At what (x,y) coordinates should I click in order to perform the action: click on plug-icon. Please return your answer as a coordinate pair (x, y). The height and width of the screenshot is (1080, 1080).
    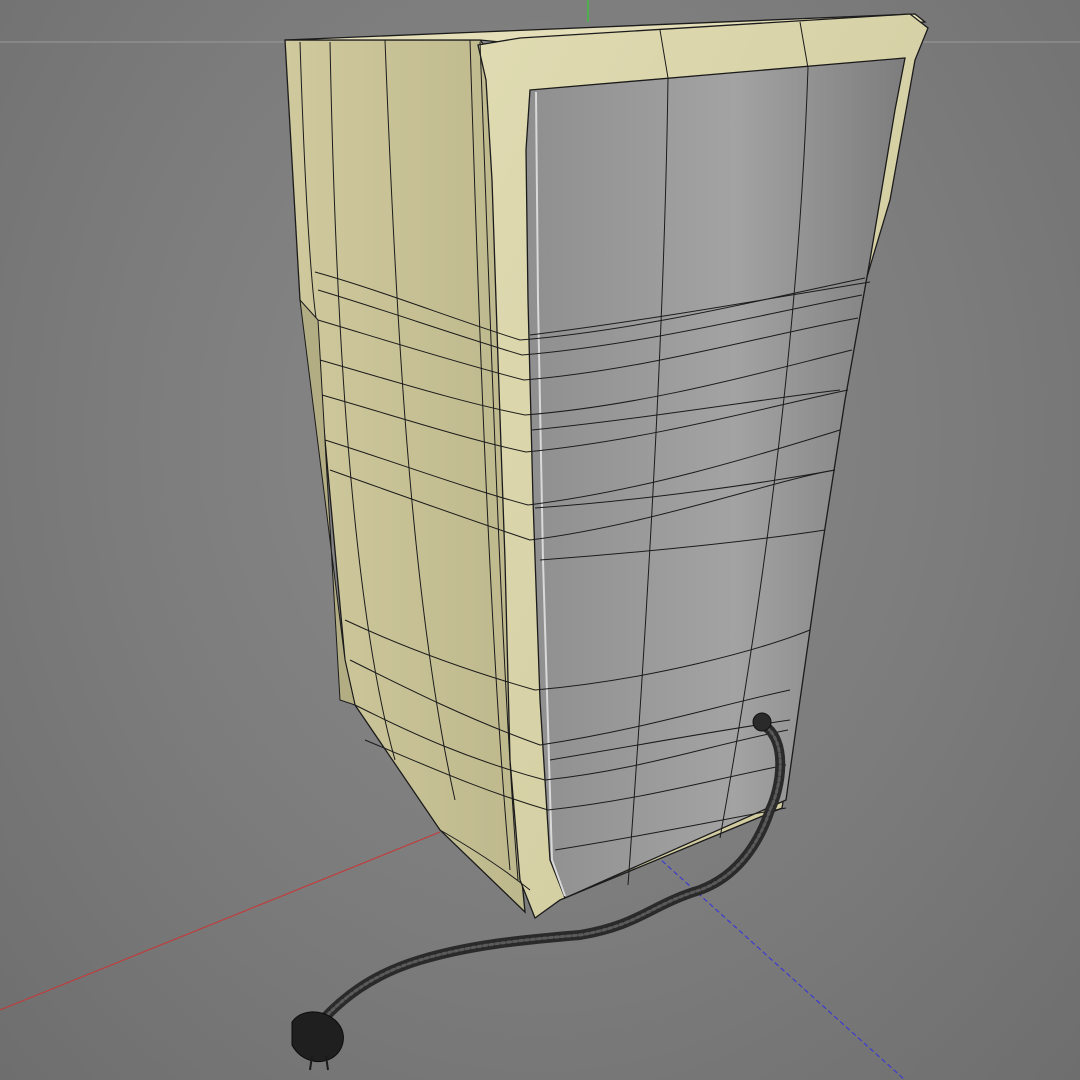
    Looking at the image, I should click on (317, 1041).